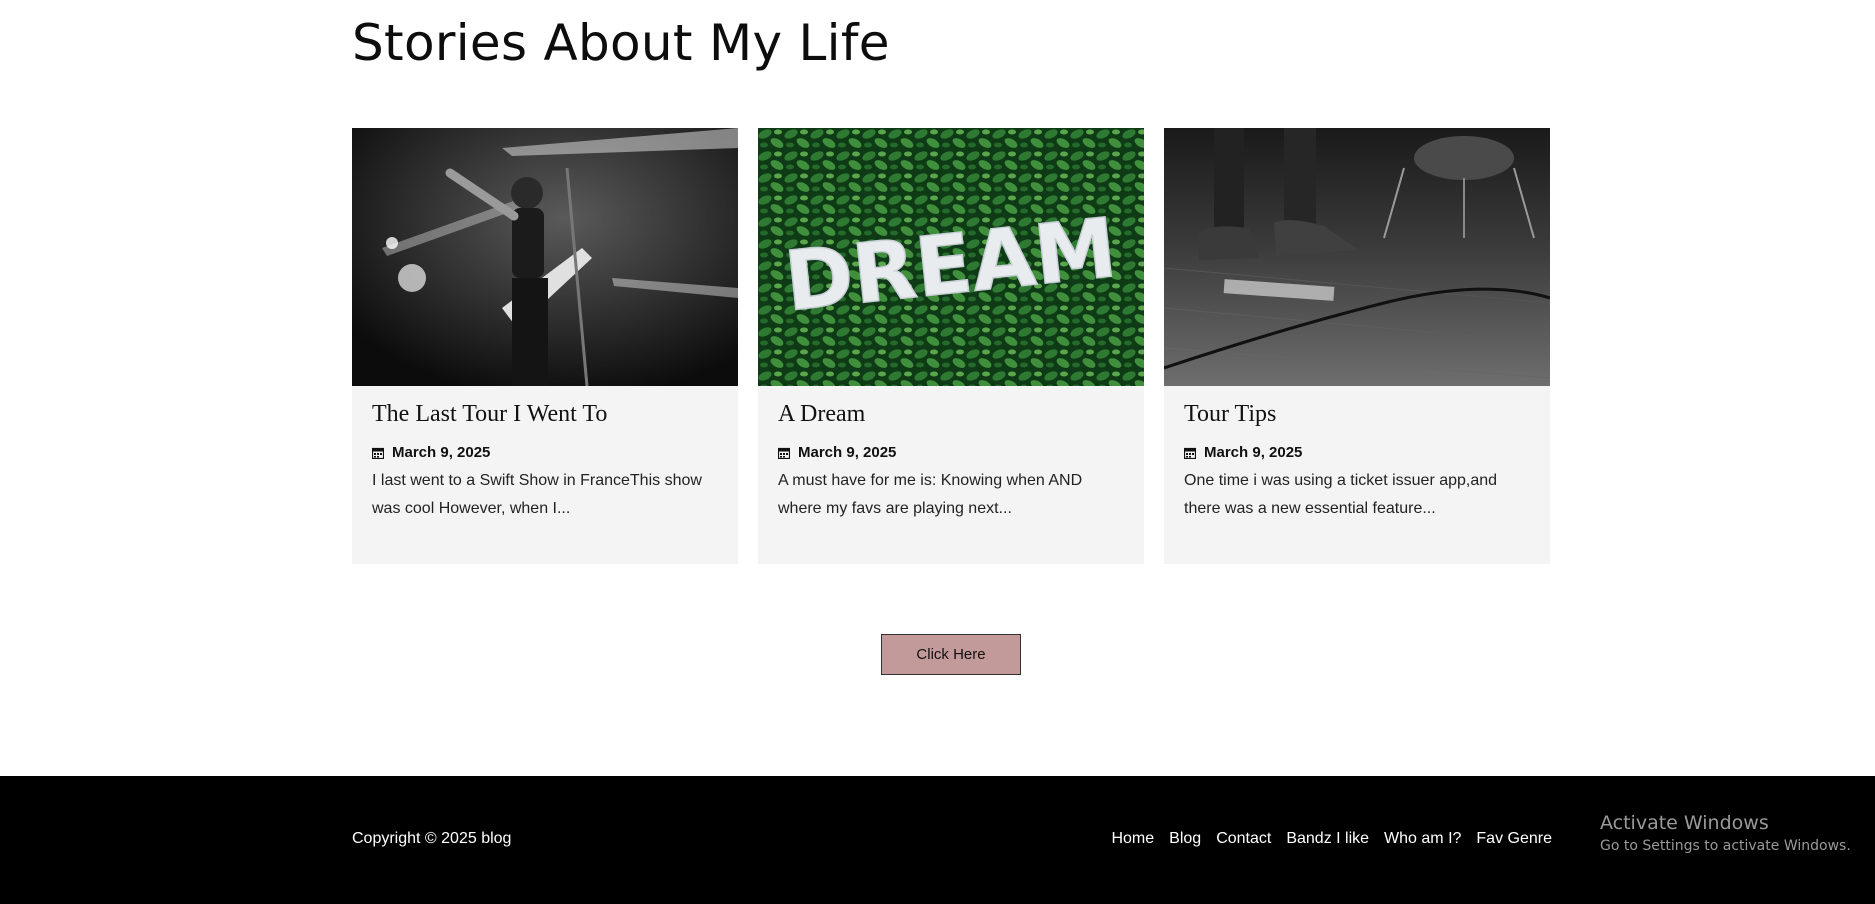  I want to click on watermark-subtitle: Go to Settings to activate Windows., so click(1725, 846).